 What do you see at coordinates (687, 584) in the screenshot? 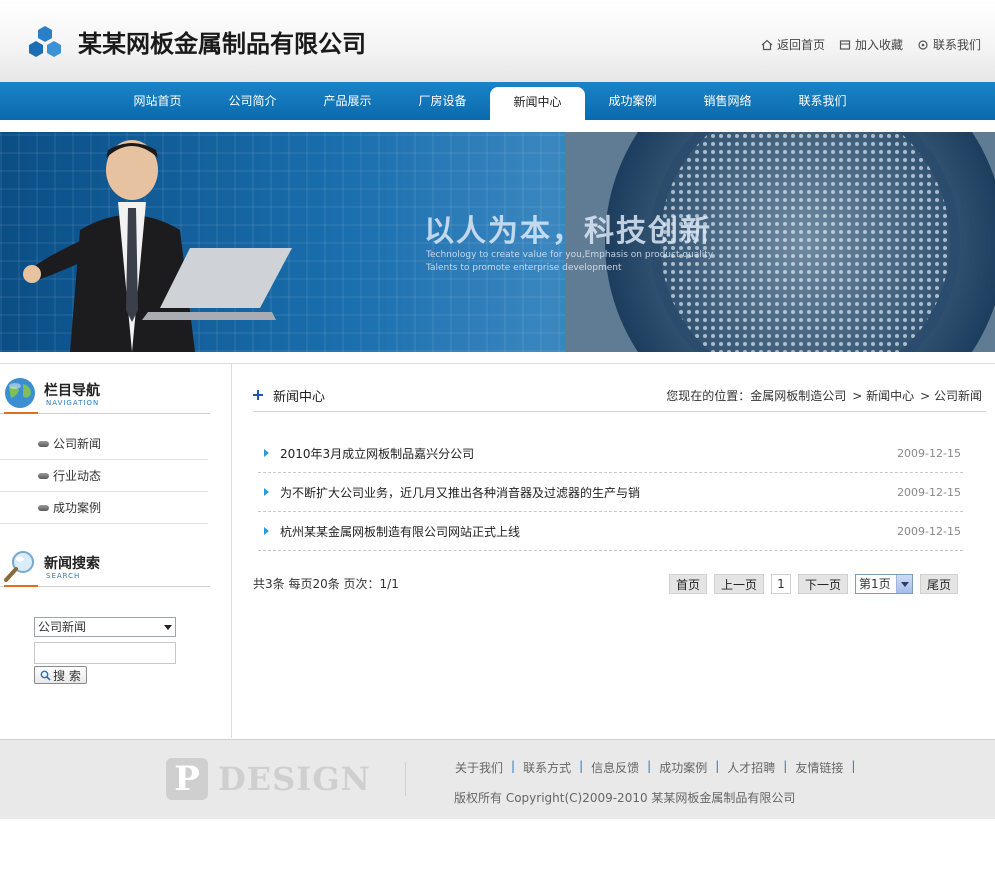
I see `first-page-button: 首页` at bounding box center [687, 584].